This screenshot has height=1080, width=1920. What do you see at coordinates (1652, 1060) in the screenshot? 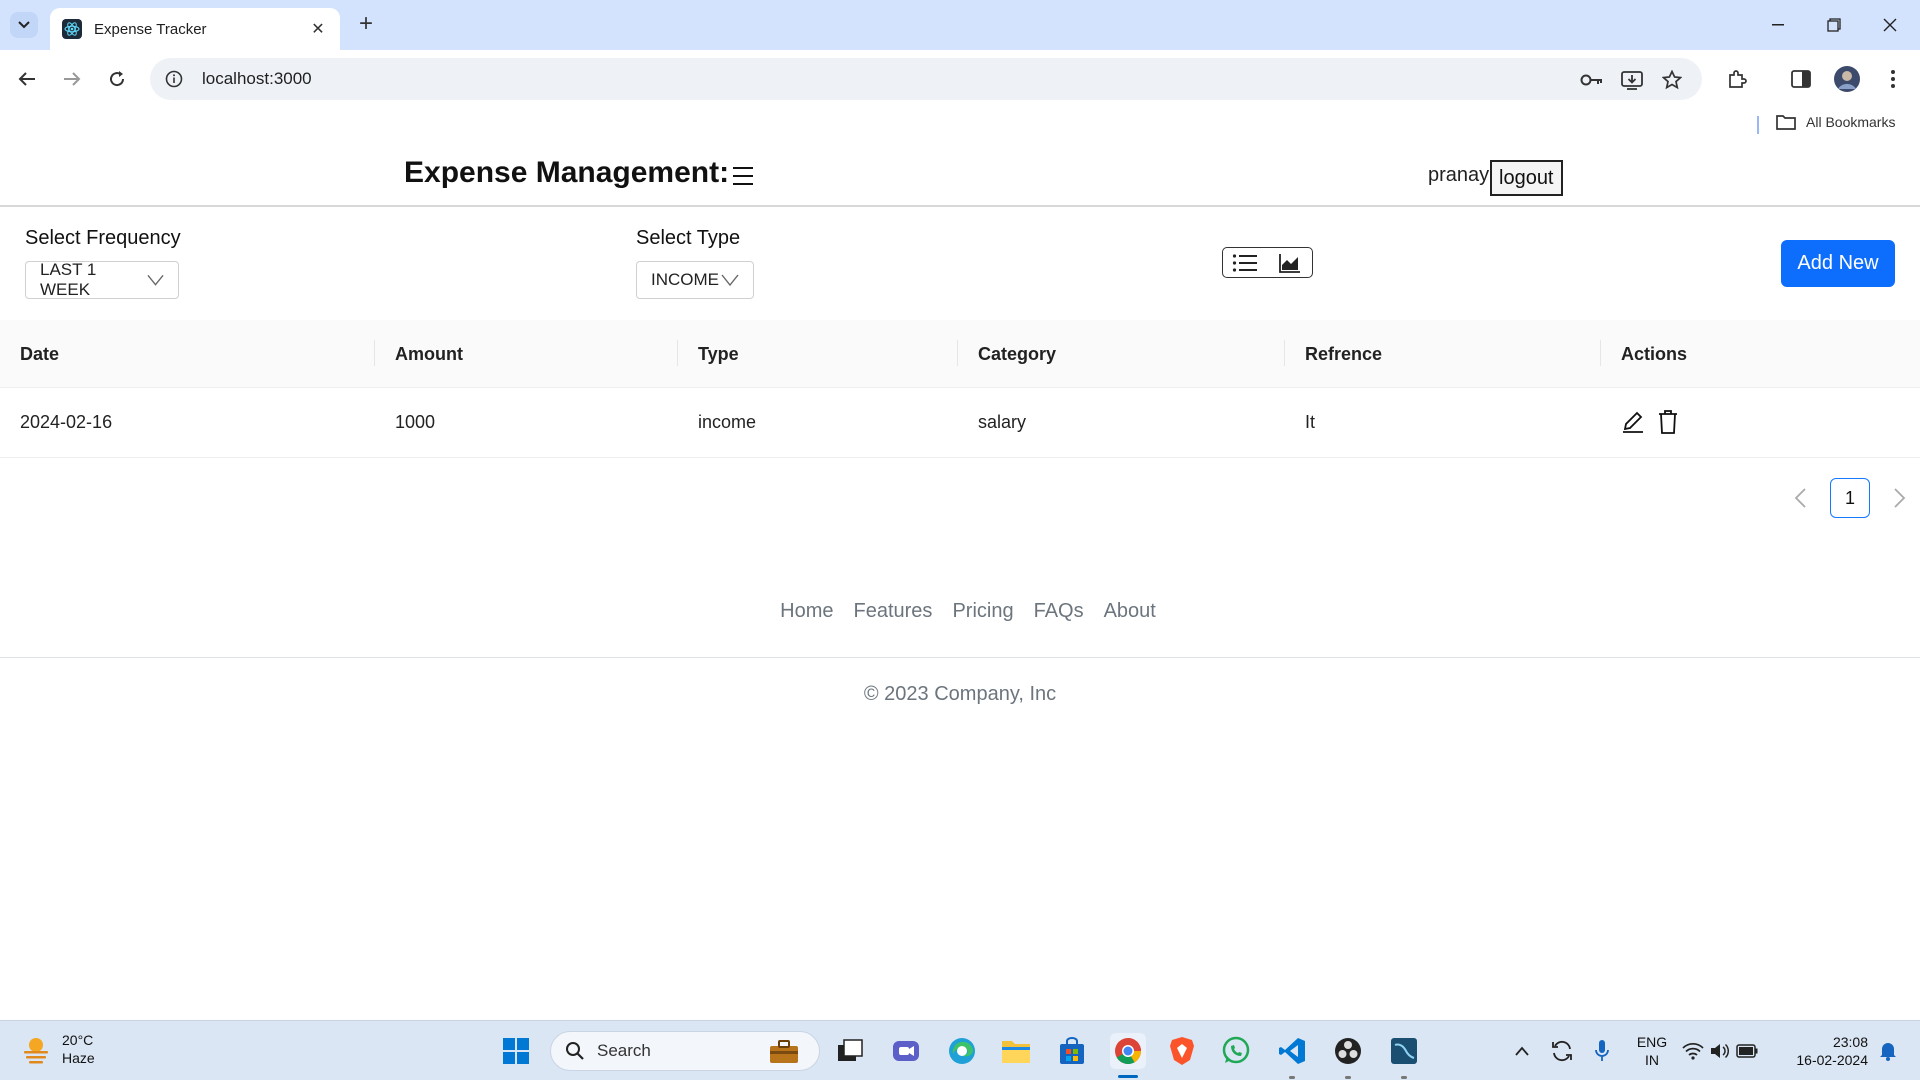
I see `region-code: IN` at bounding box center [1652, 1060].